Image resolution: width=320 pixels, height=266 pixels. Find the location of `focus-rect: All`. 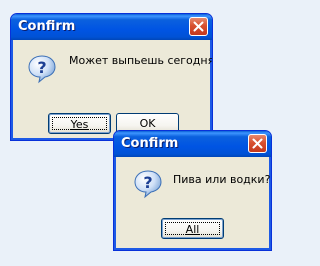

focus-rect: All is located at coordinates (192, 229).